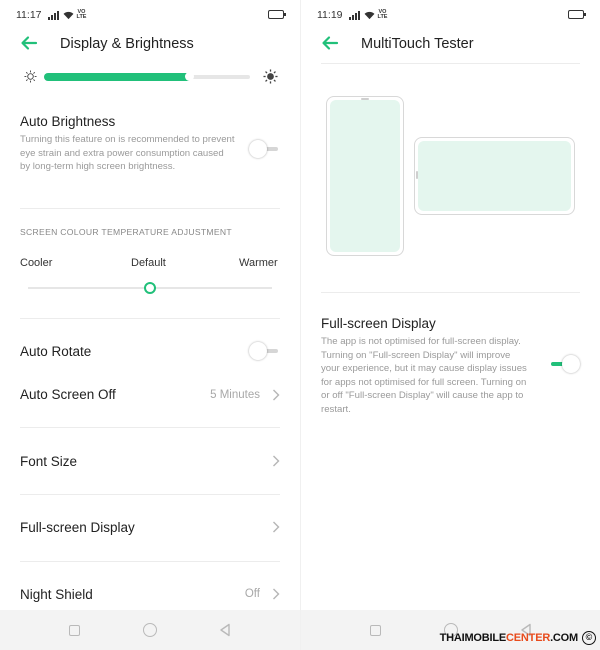 The width and height of the screenshot is (600, 650). I want to click on brightness-slider, so click(151, 77).